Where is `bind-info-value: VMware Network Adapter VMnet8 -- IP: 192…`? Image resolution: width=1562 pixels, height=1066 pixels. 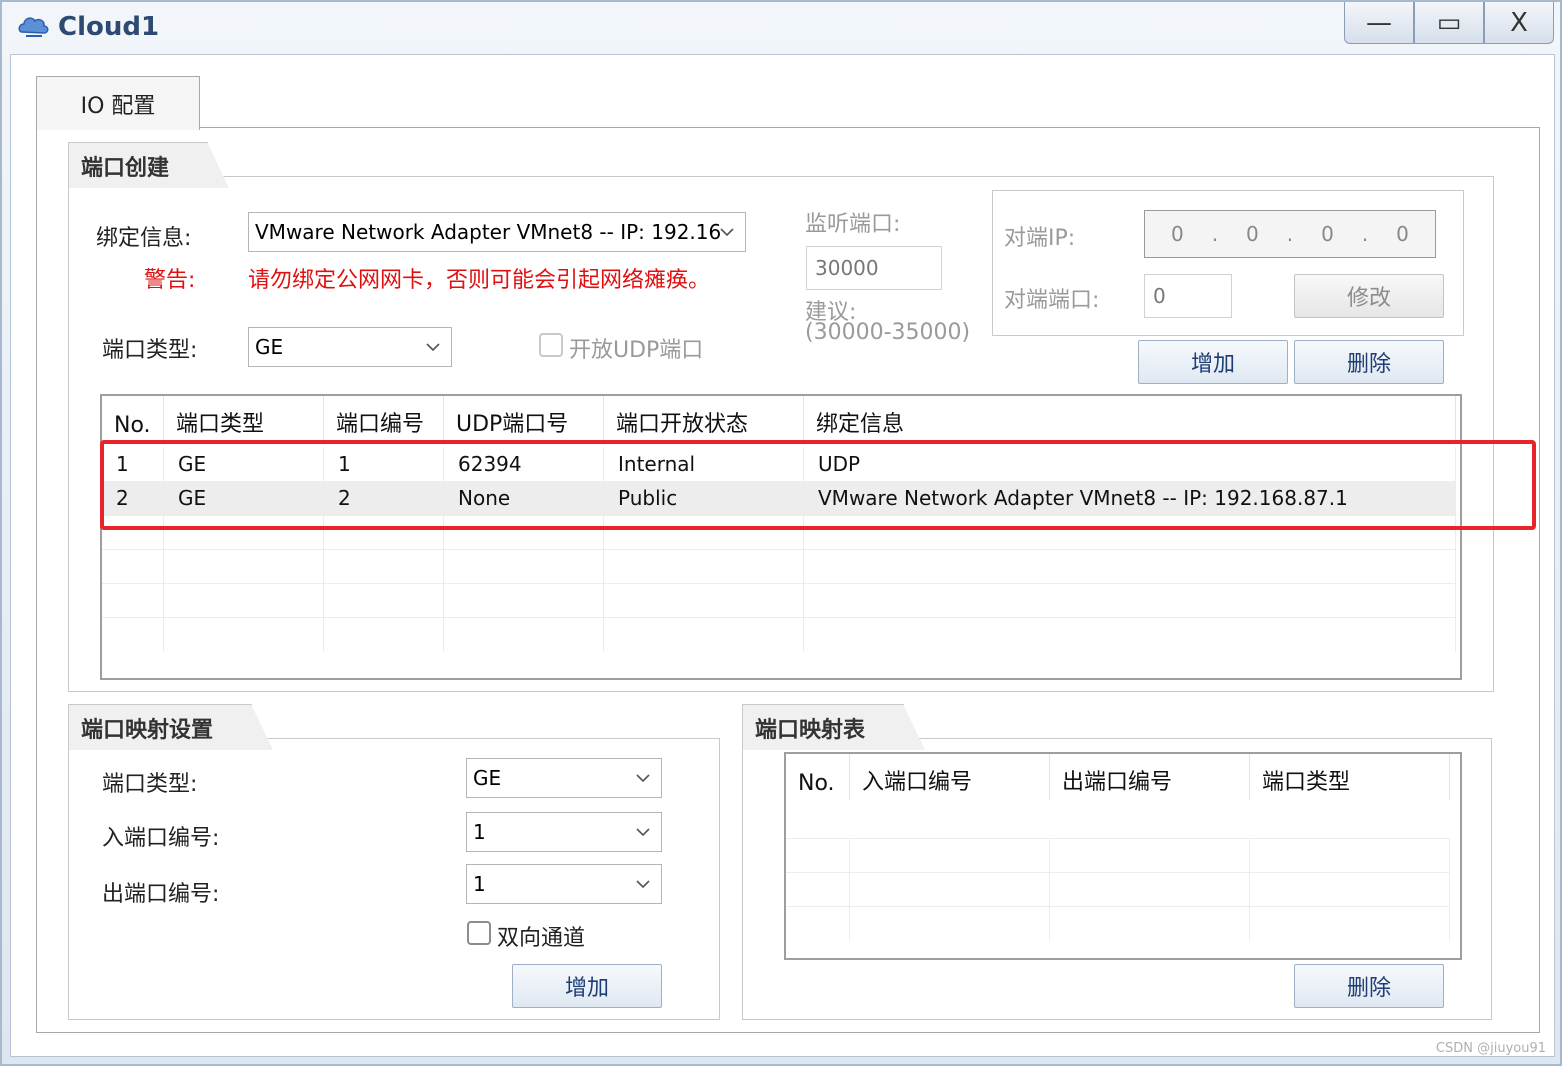 bind-info-value: VMware Network Adapter VMnet8 -- IP: 192… is located at coordinates (488, 232).